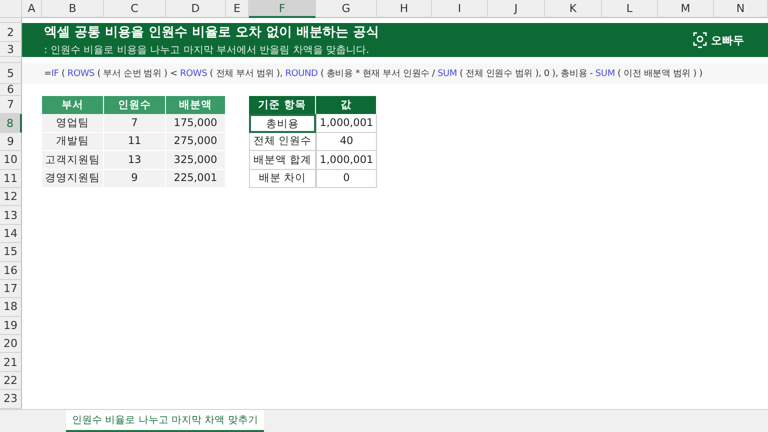 This screenshot has width=768, height=432. I want to click on column-header: B, so click(73, 9).